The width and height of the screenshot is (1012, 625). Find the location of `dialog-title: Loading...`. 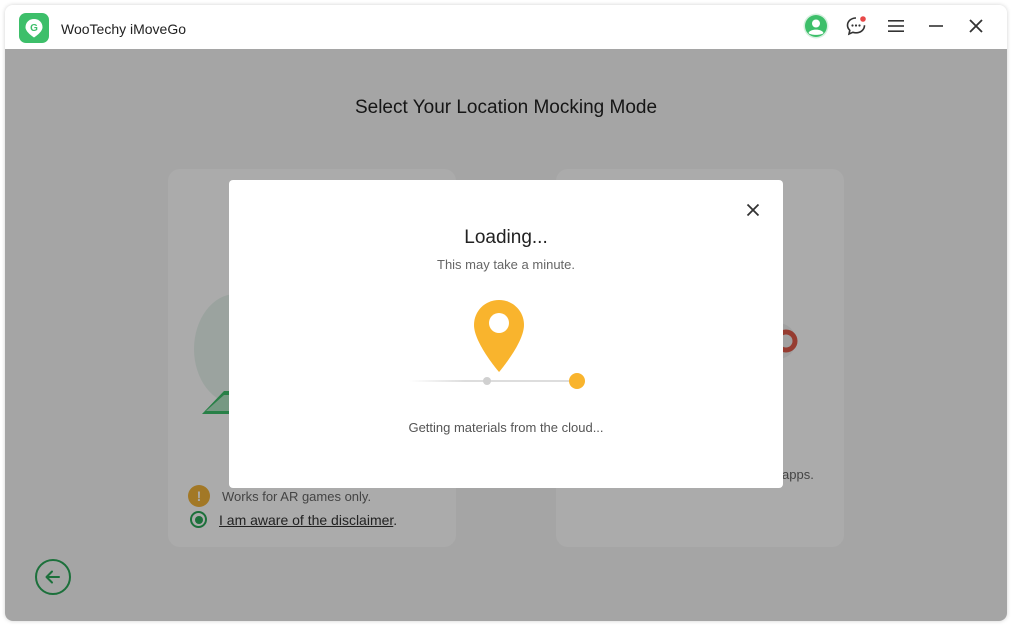

dialog-title: Loading... is located at coordinates (506, 237).